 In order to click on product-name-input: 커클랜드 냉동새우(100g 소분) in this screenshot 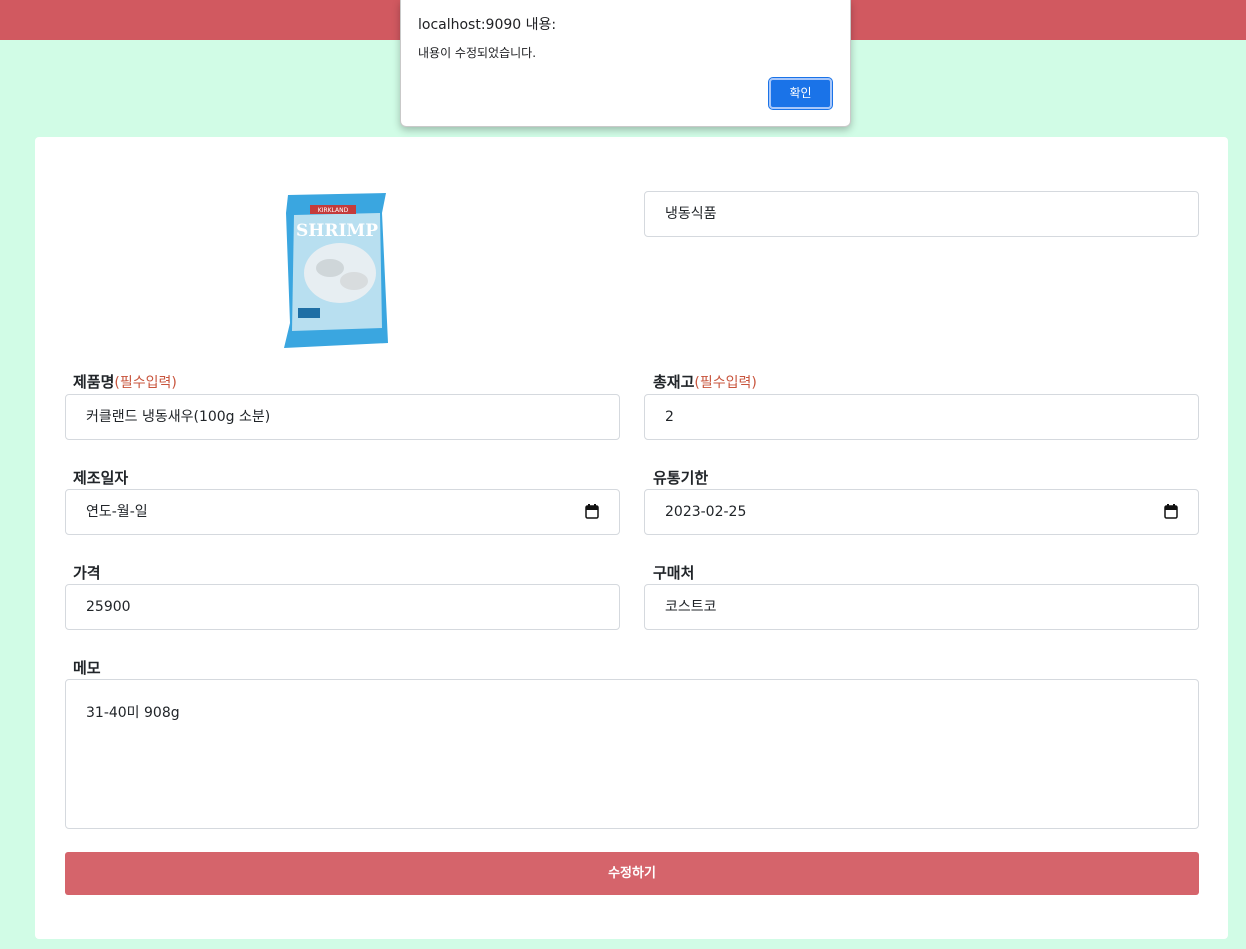, I will do `click(342, 417)`.